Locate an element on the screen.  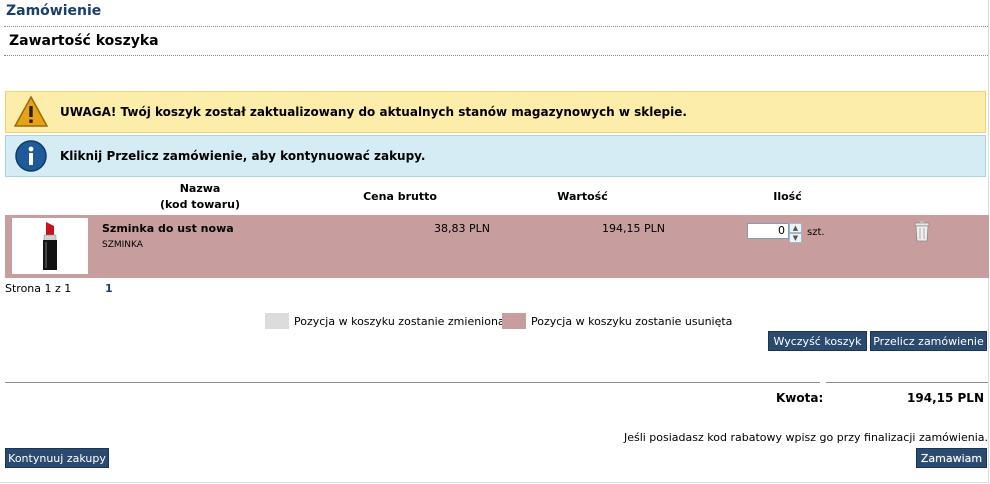
warning-icon is located at coordinates (31, 111).